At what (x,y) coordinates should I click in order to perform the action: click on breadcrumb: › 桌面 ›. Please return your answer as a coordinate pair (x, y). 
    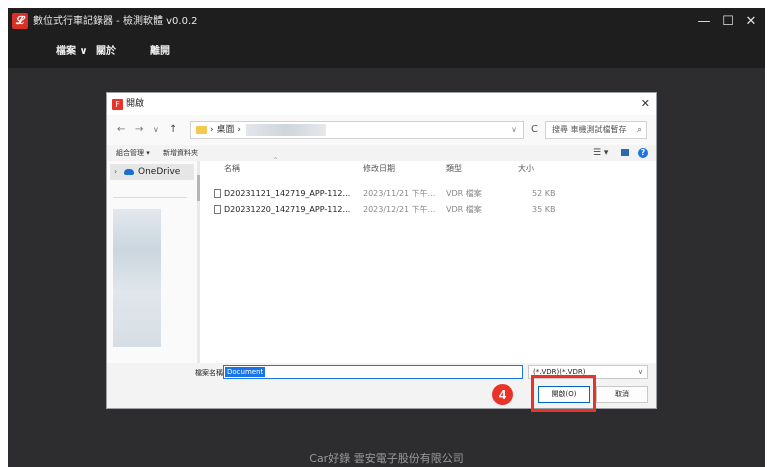
    Looking at the image, I should click on (225, 130).